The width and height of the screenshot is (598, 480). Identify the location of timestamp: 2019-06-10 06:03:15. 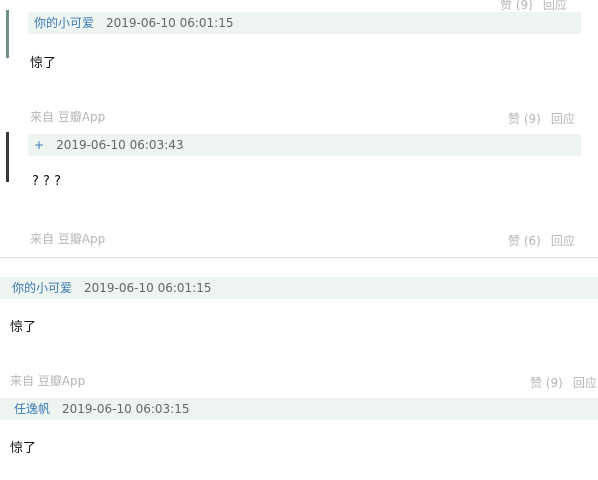
(126, 409).